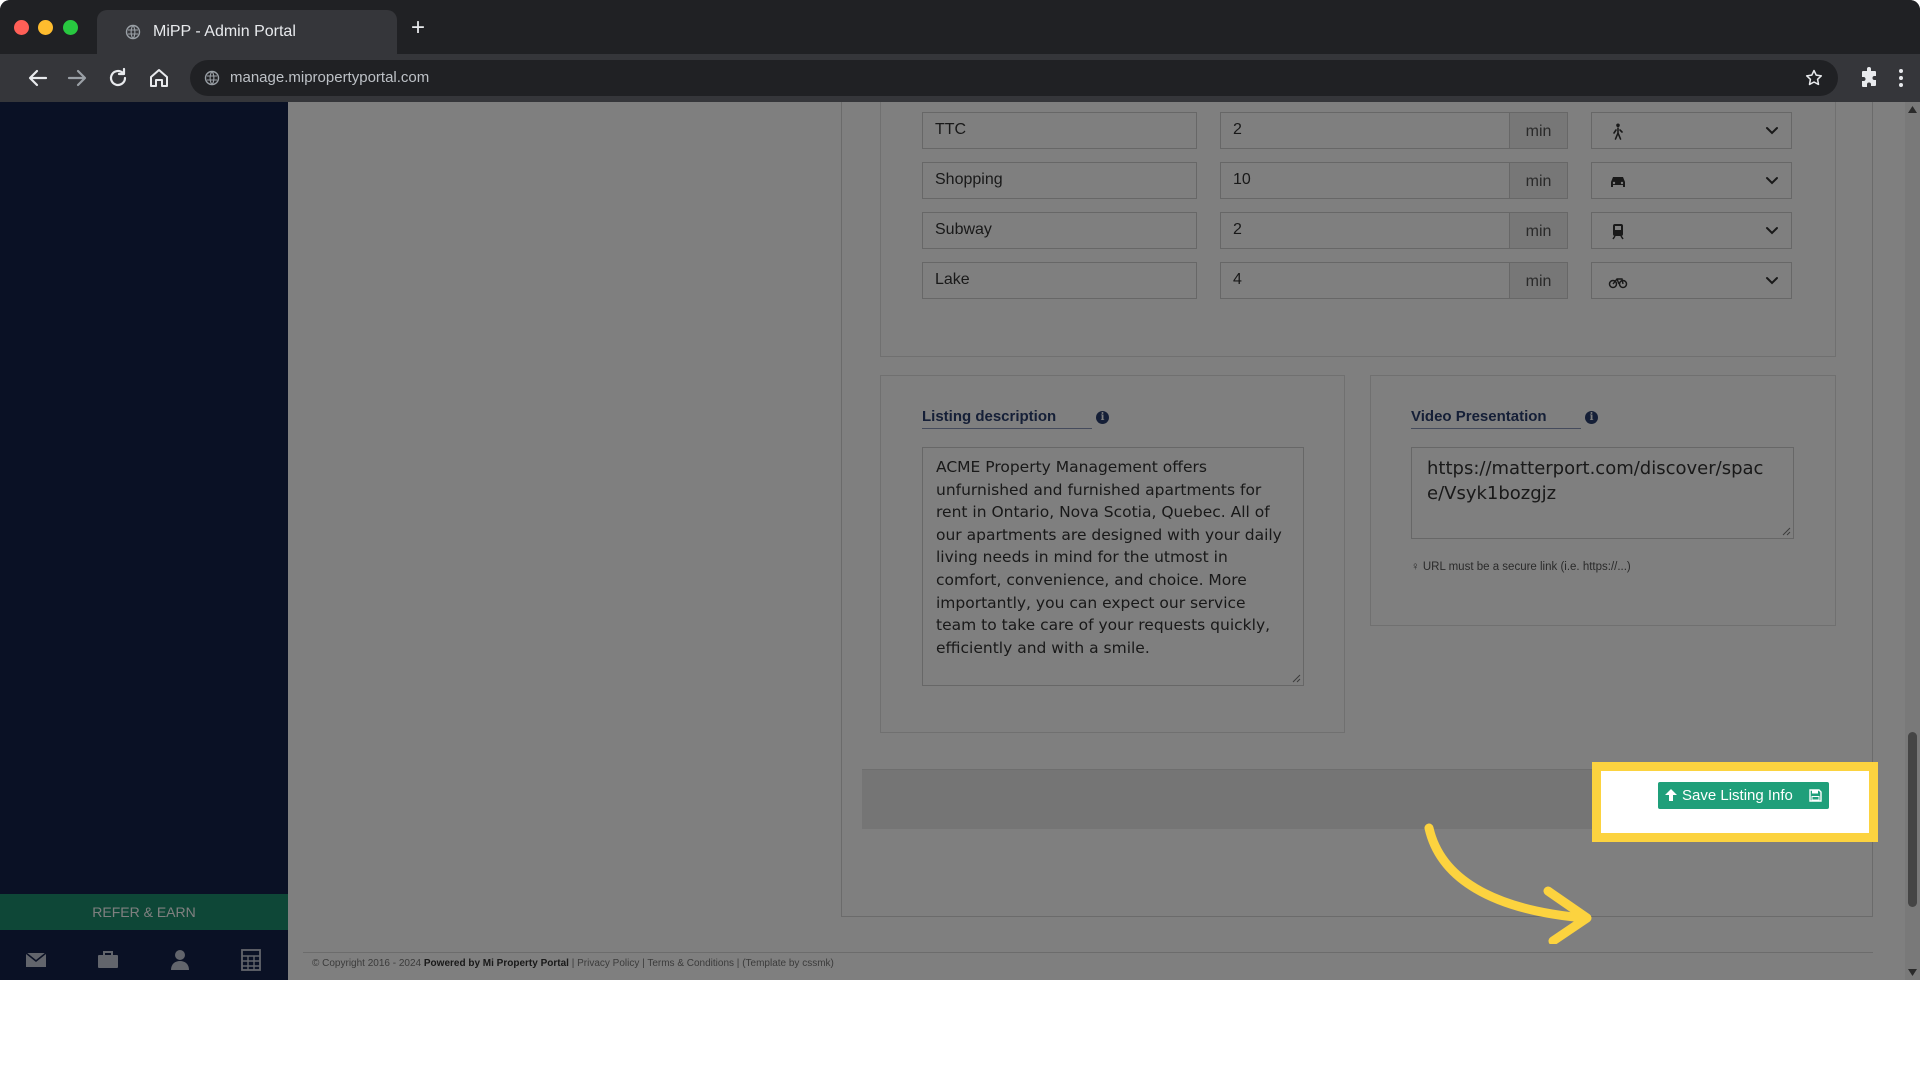  Describe the element at coordinates (159, 78) in the screenshot. I see `home-icon` at that location.